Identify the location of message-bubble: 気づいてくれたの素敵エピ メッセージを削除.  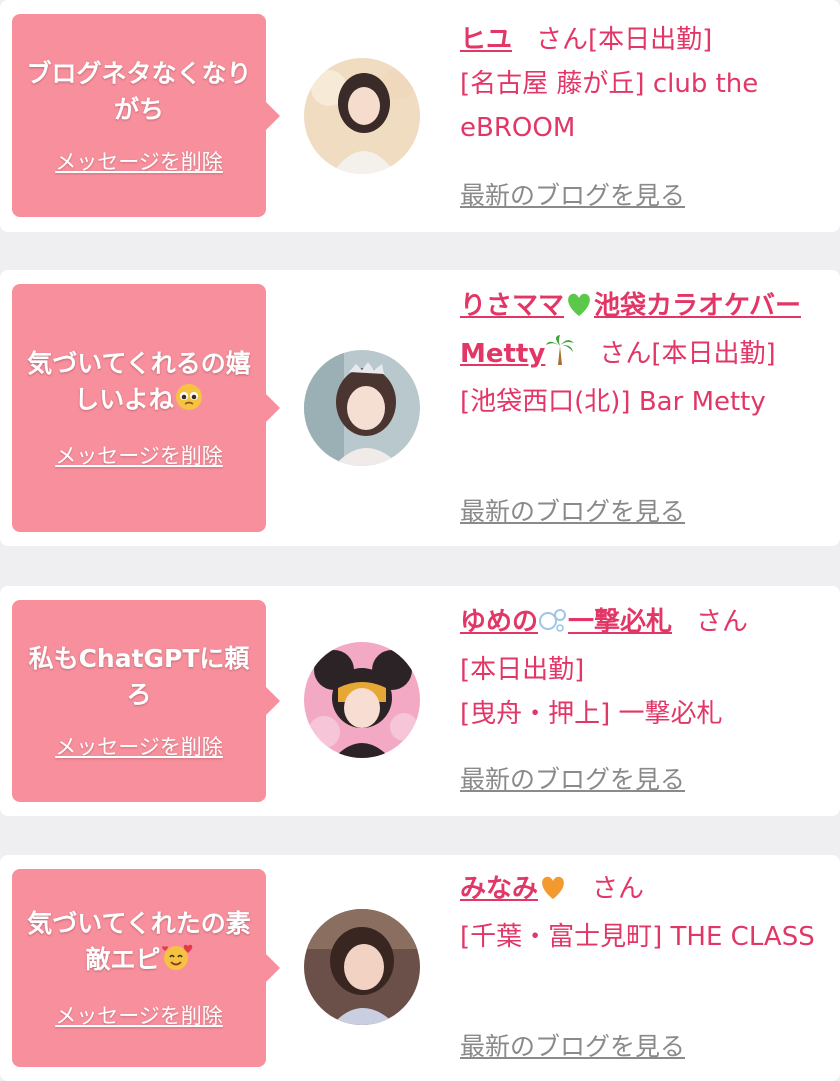
(146, 968).